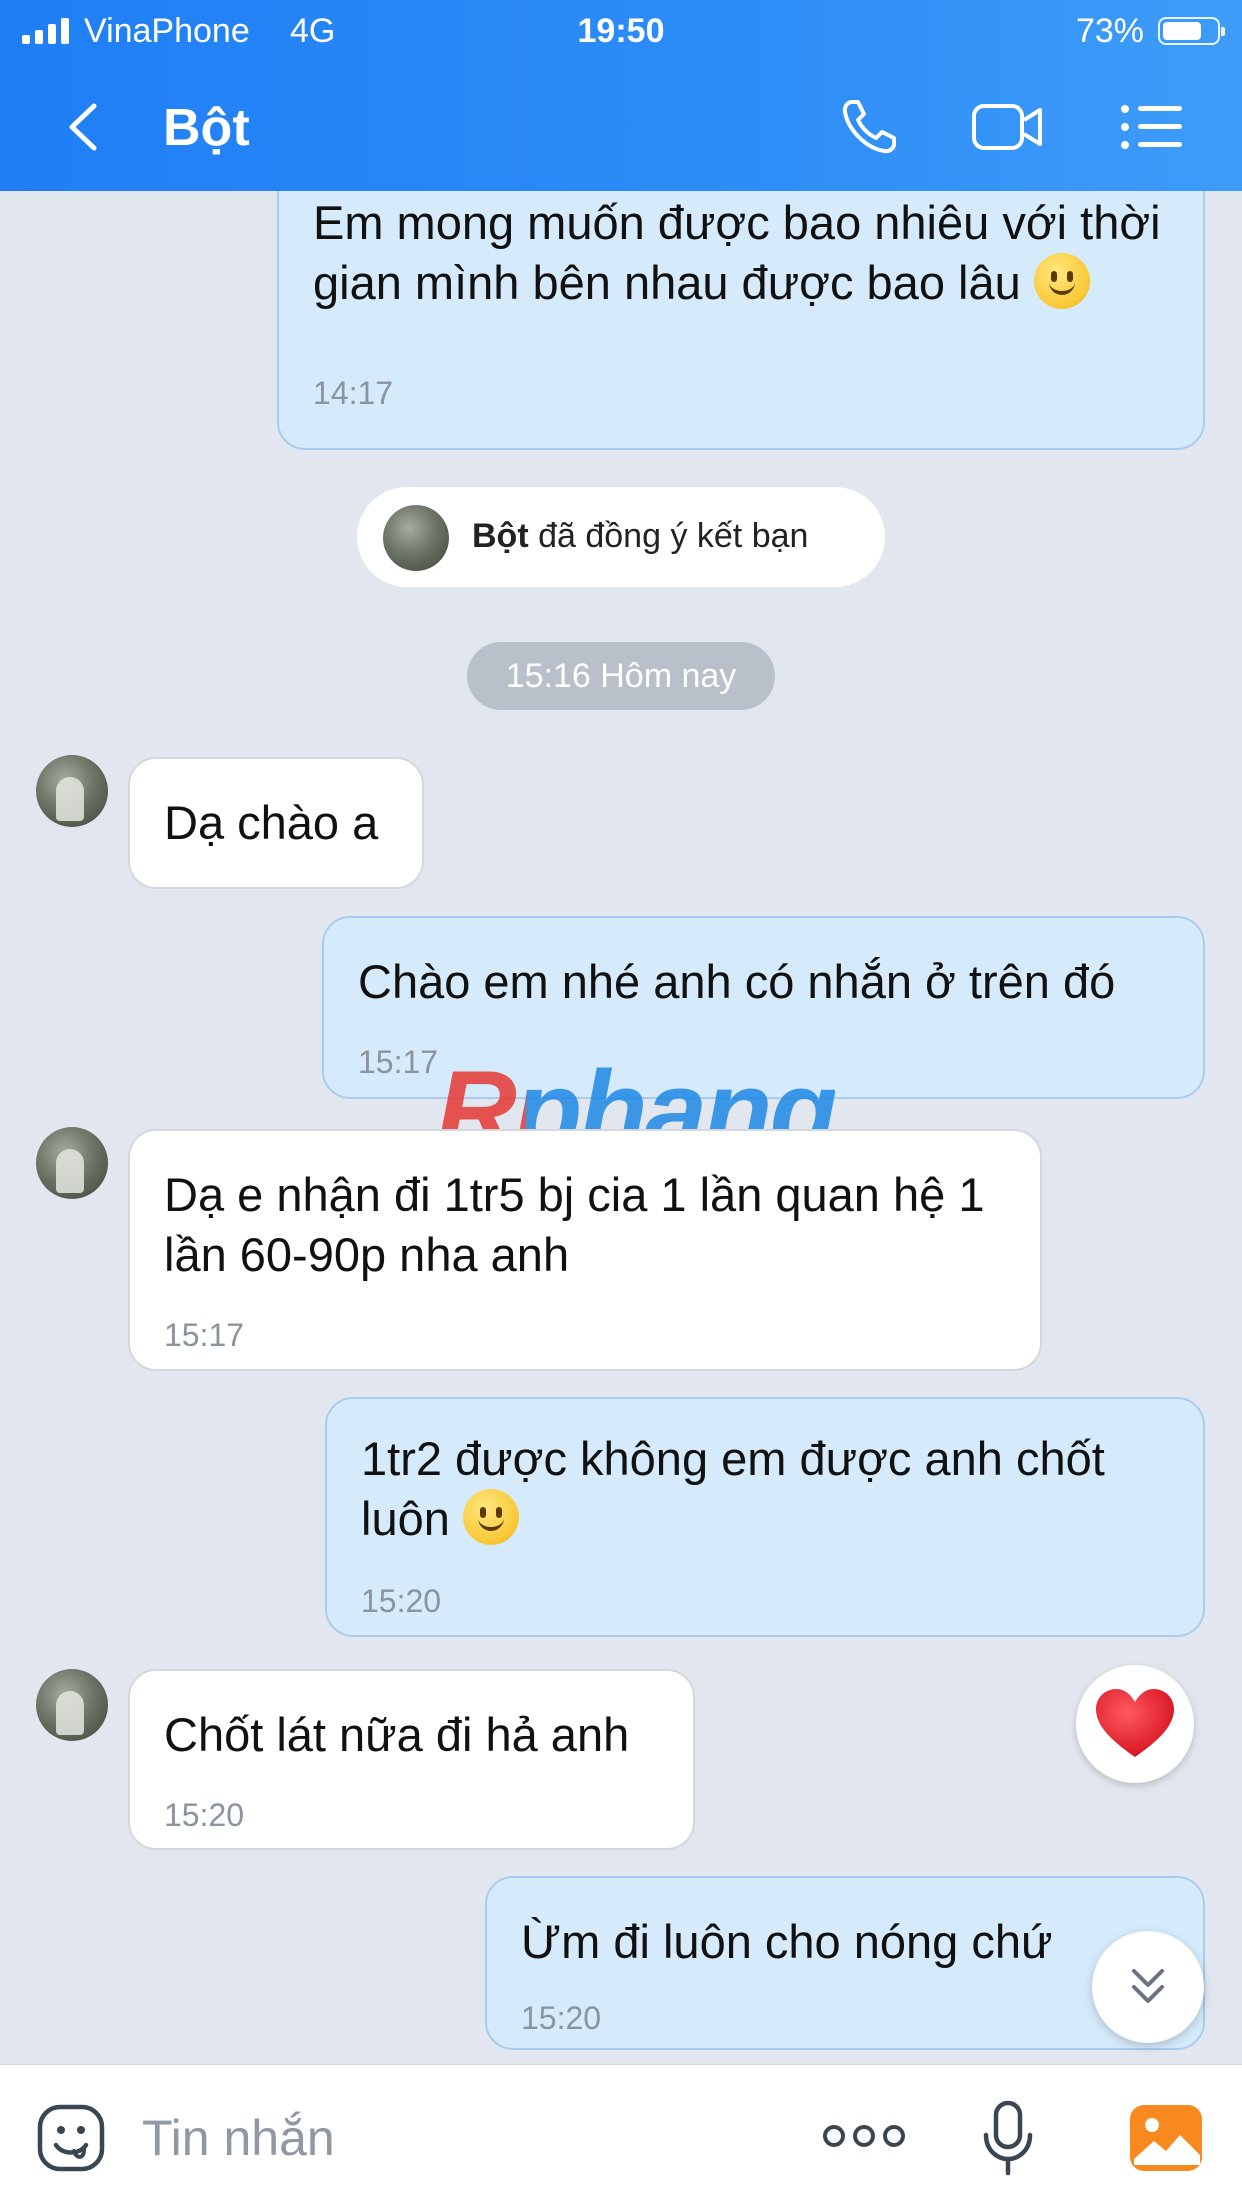 The width and height of the screenshot is (1242, 2208). I want to click on contact-name: Bột, so click(206, 128).